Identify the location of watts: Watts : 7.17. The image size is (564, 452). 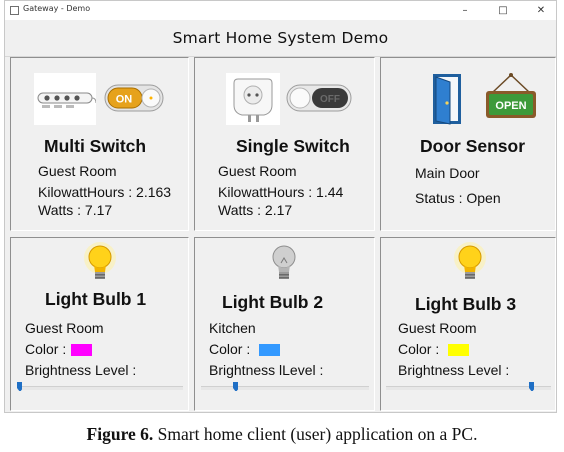
(75, 210).